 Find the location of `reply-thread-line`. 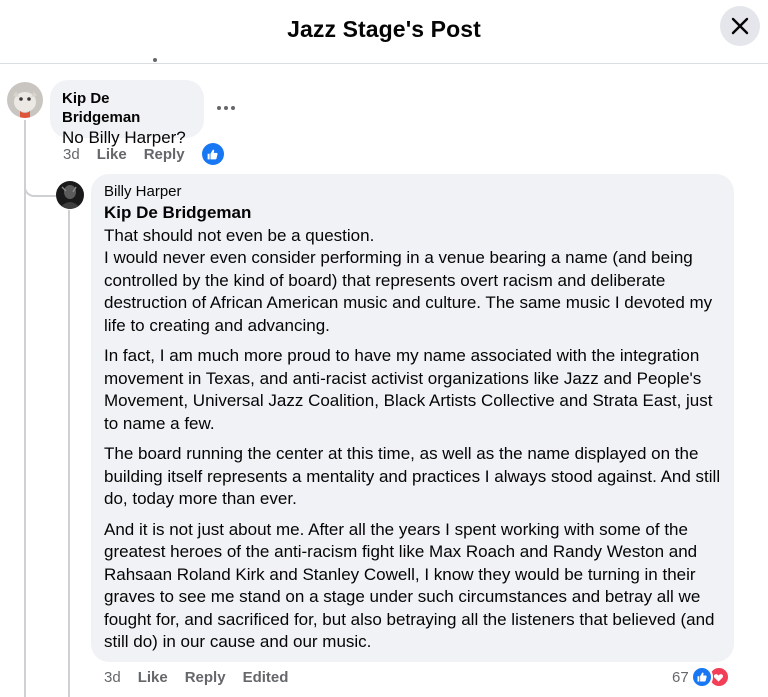

reply-thread-line is located at coordinates (69, 453).